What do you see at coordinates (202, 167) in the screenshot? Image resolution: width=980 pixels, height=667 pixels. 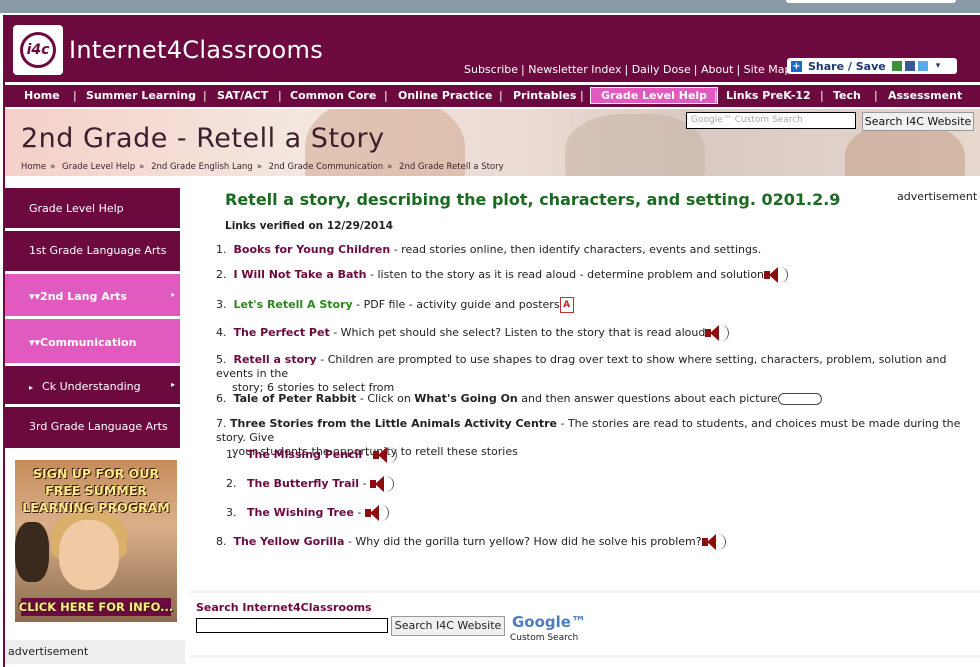 I see `breadcrumb-english-lang: 2nd Grade English Lang` at bounding box center [202, 167].